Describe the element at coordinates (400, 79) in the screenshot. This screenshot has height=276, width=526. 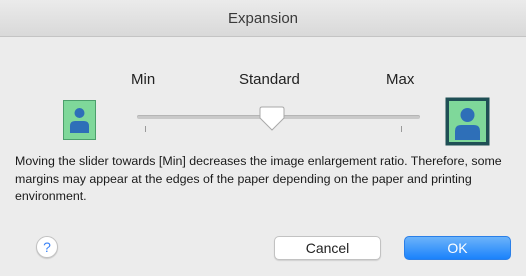
I see `max-label: Max` at that location.